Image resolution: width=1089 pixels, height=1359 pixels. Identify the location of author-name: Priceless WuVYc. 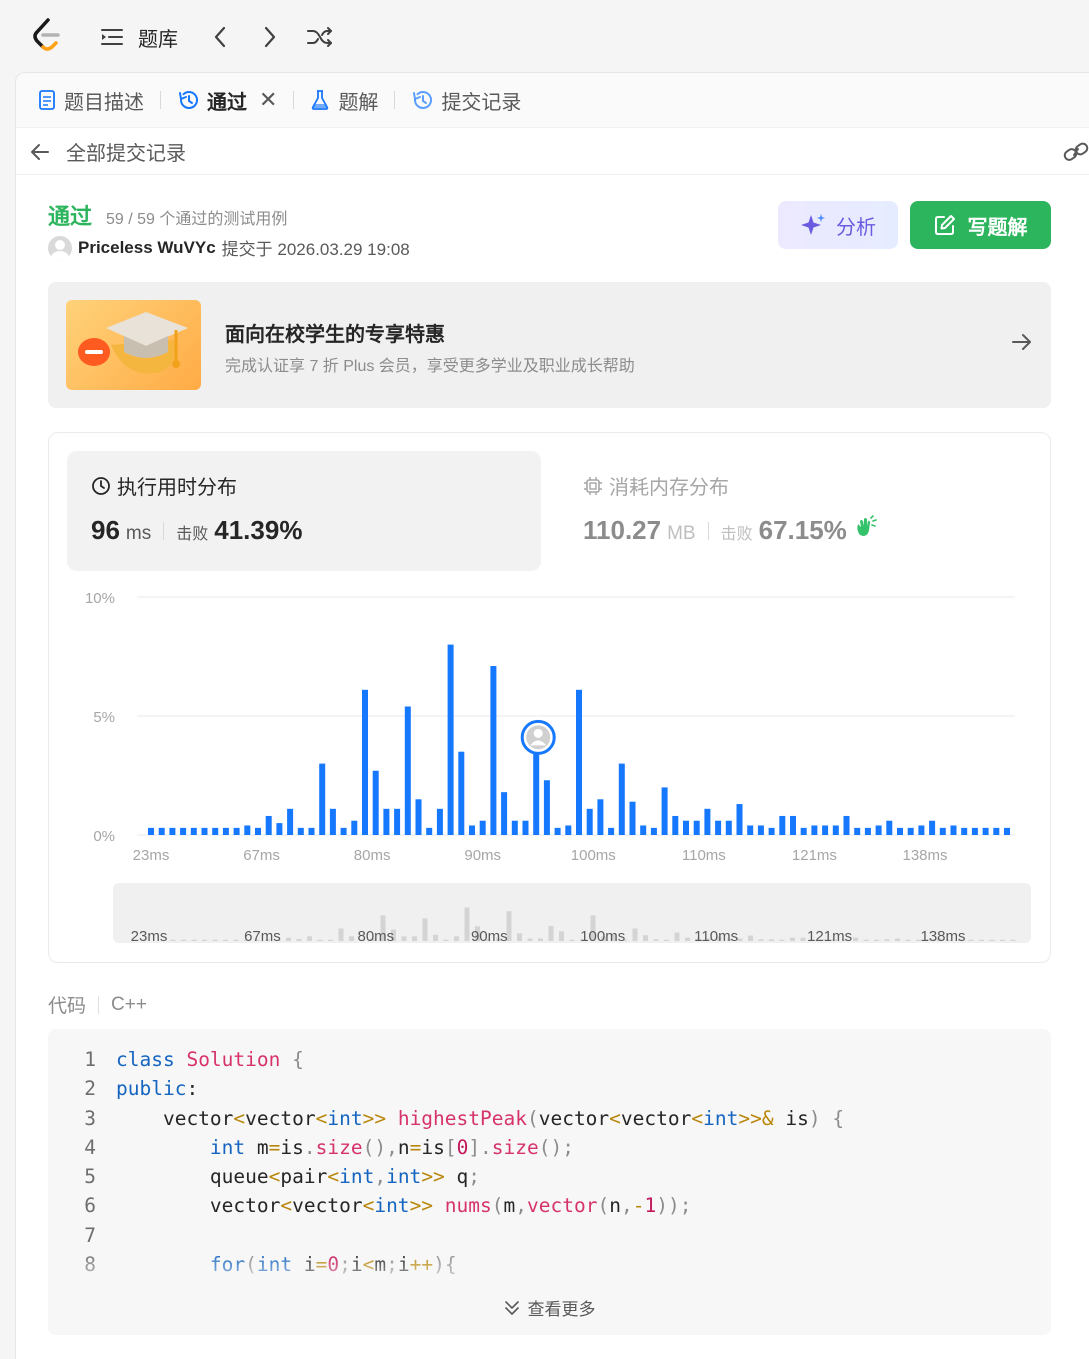
(147, 248).